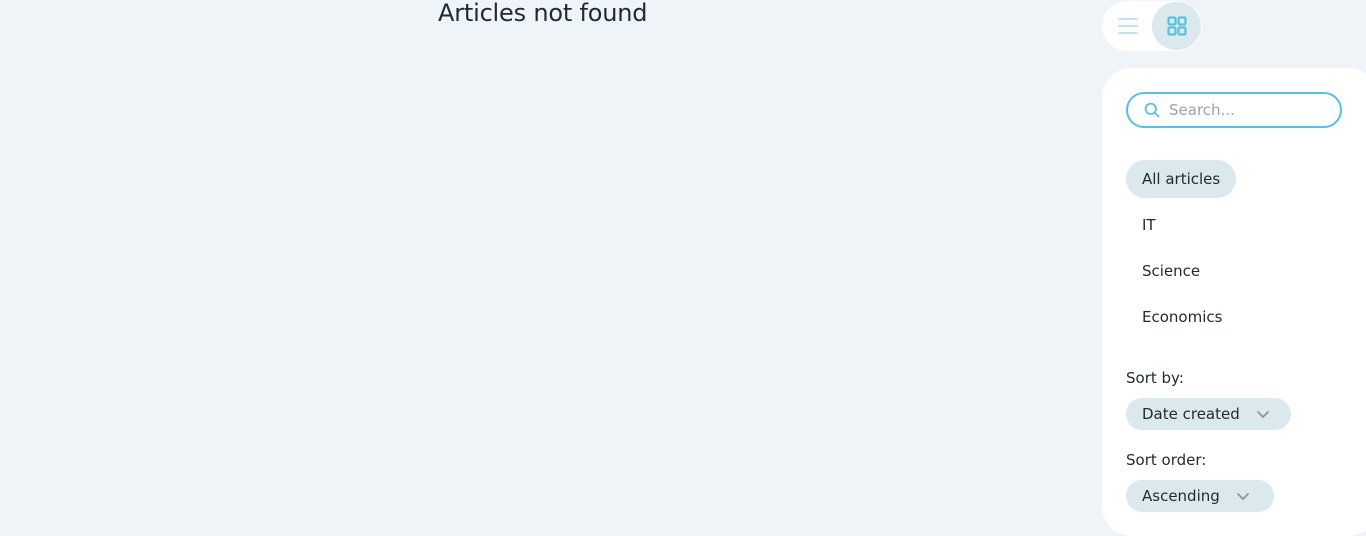 The width and height of the screenshot is (1366, 536). I want to click on empty-state-message: Articles not found, so click(543, 13).